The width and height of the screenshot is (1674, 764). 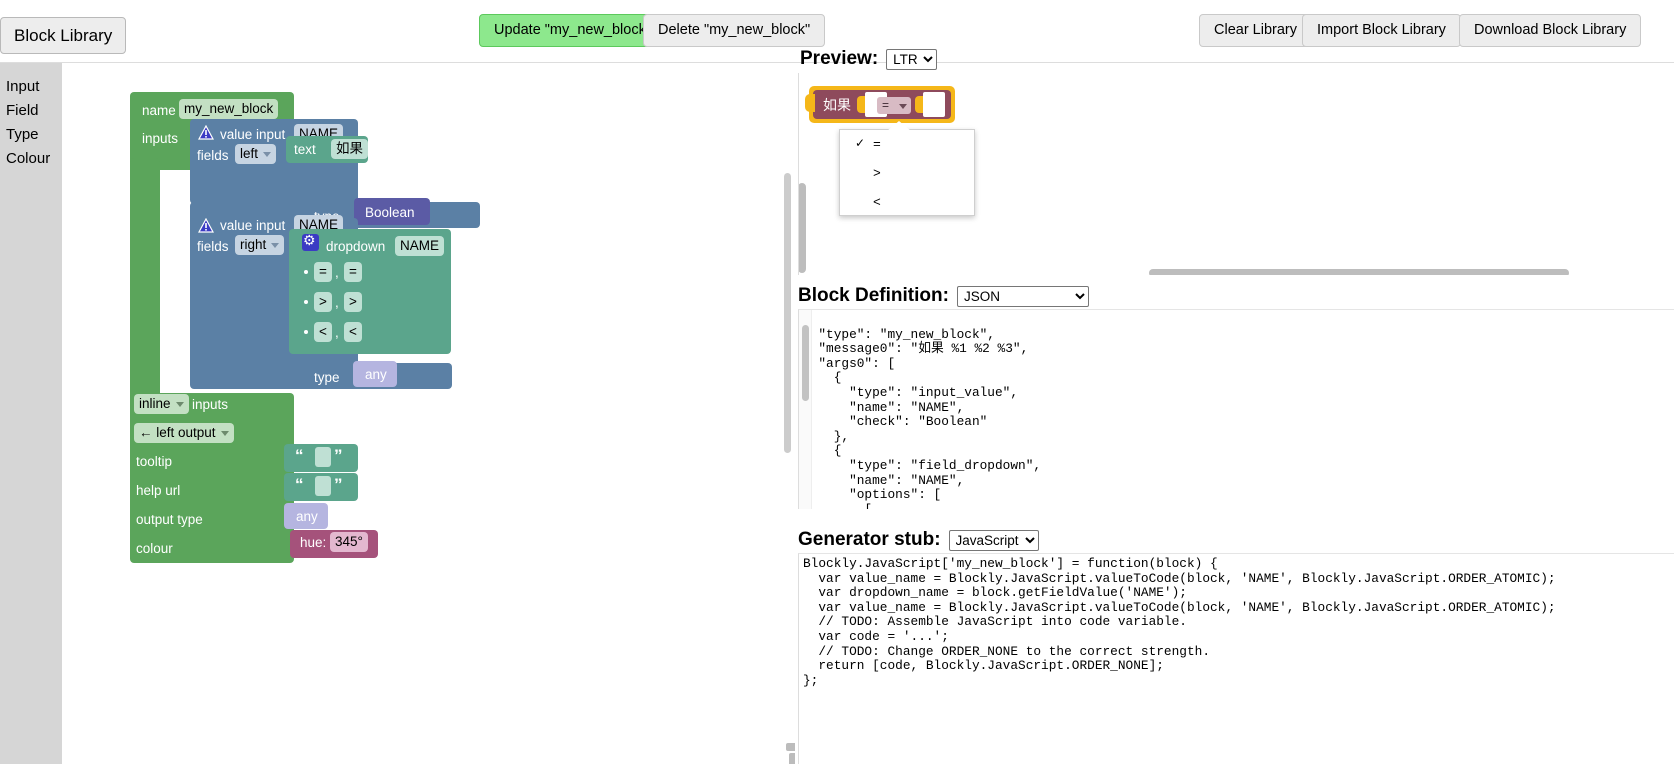 What do you see at coordinates (337, 302) in the screenshot?
I see `option-comma-2: ,` at bounding box center [337, 302].